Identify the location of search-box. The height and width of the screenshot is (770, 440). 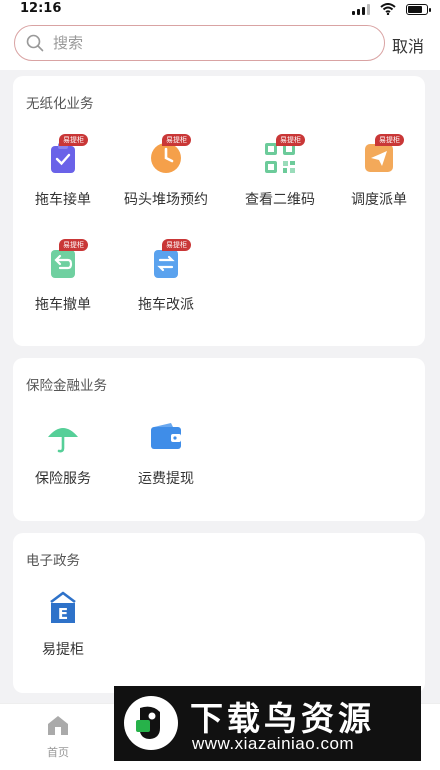
(199, 43).